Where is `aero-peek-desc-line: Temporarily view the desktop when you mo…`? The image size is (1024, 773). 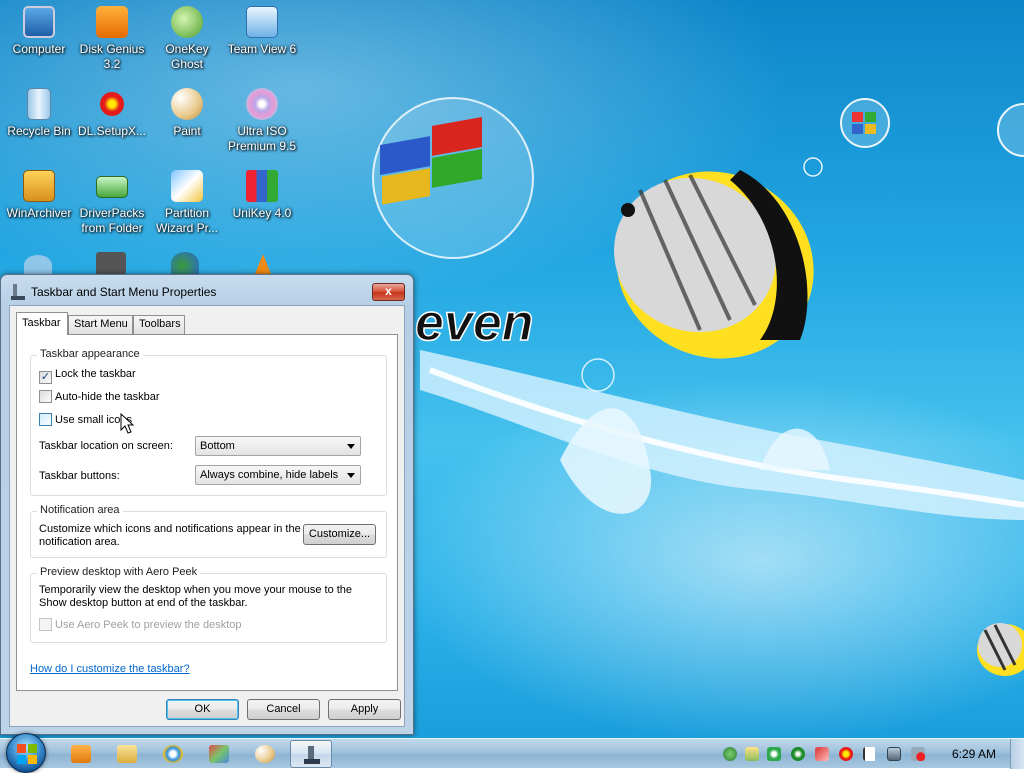
aero-peek-desc-line: Temporarily view the desktop when you mo… is located at coordinates (196, 590).